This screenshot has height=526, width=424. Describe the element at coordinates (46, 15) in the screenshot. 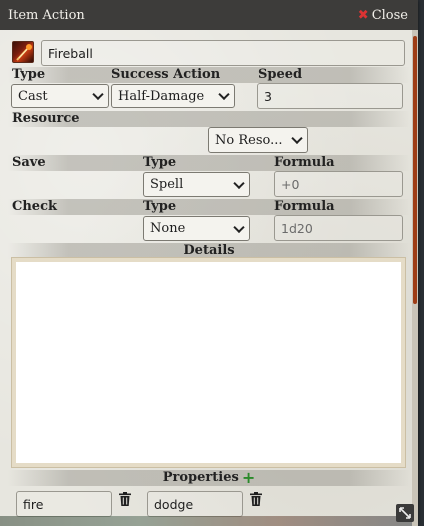

I see `dialog-title: Item Action` at that location.